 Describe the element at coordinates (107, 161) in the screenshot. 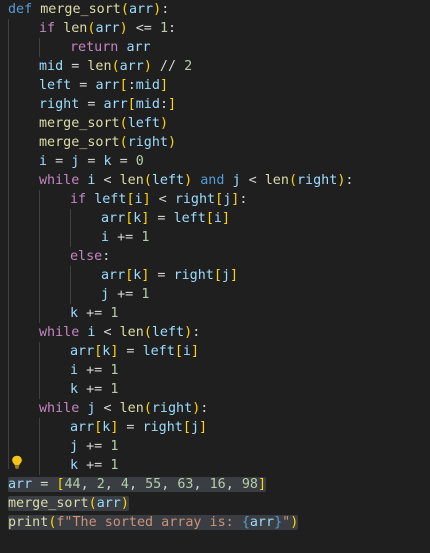

I see `code-token: k` at that location.